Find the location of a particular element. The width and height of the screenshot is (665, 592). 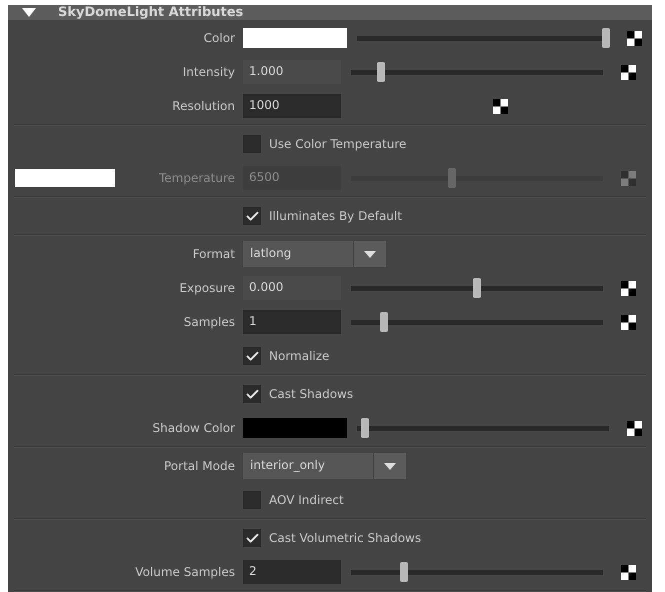

attribute-label: Color is located at coordinates (219, 38).